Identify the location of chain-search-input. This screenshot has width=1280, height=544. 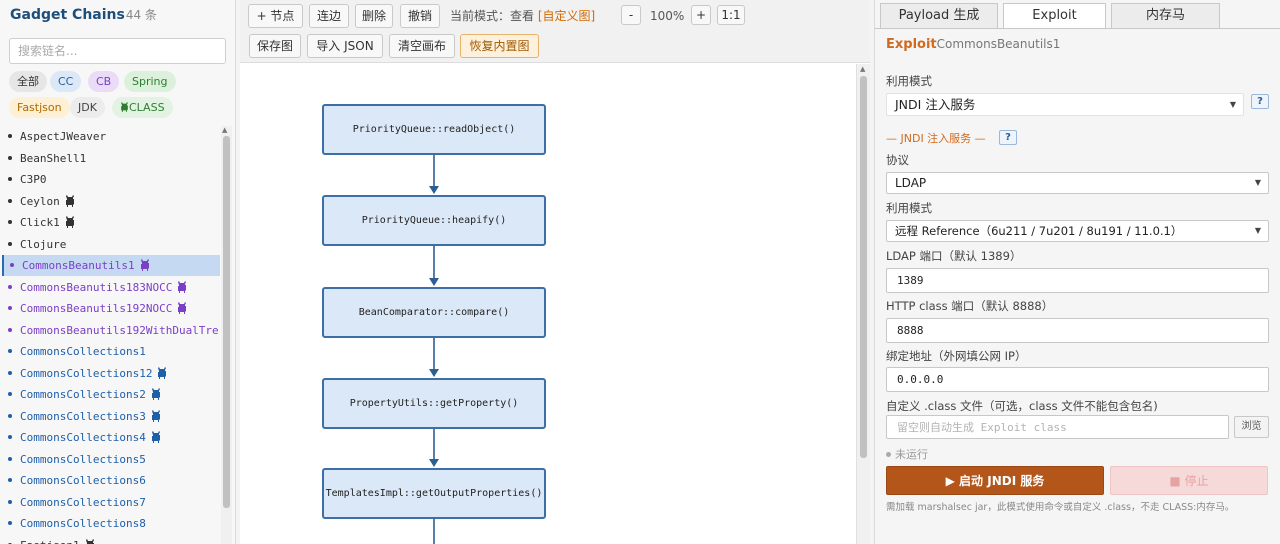
(117, 51).